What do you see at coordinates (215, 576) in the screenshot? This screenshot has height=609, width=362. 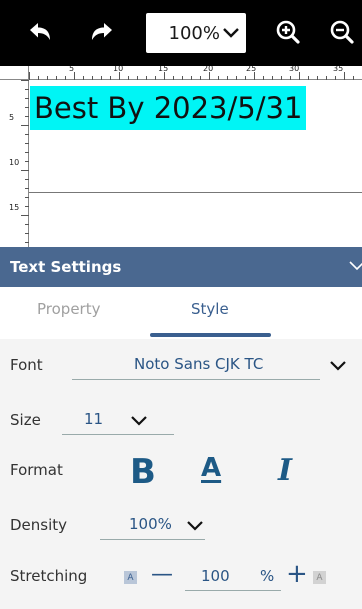 I see `stretching-value: 100` at bounding box center [215, 576].